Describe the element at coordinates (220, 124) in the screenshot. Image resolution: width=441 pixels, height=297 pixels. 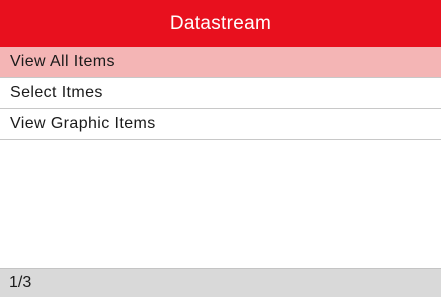
I see `menu-item-view-graphic-items: View Graphic Items` at that location.